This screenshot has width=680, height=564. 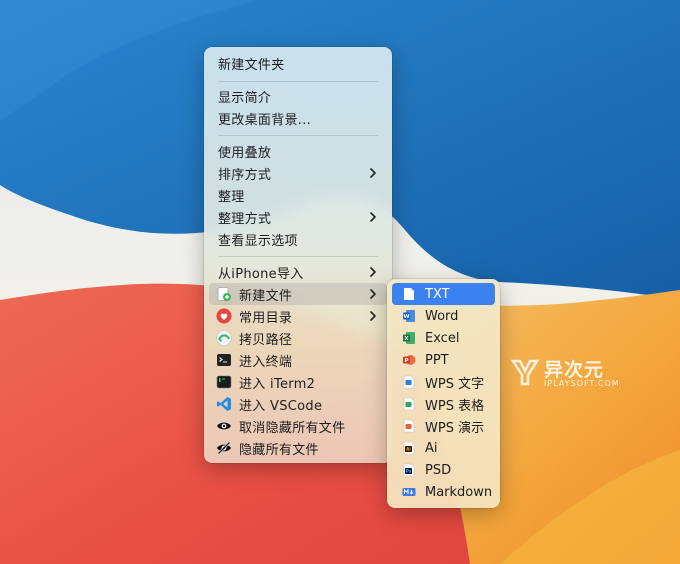 What do you see at coordinates (245, 219) in the screenshot?
I see `menu-item-label: 整理方式` at bounding box center [245, 219].